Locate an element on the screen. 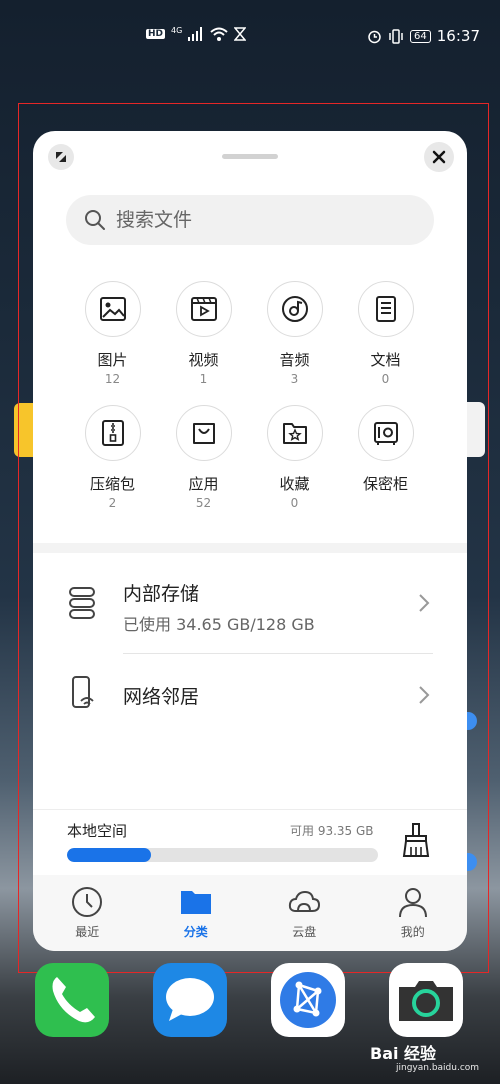 The height and width of the screenshot is (1084, 500). browser-icon is located at coordinates (308, 1000).